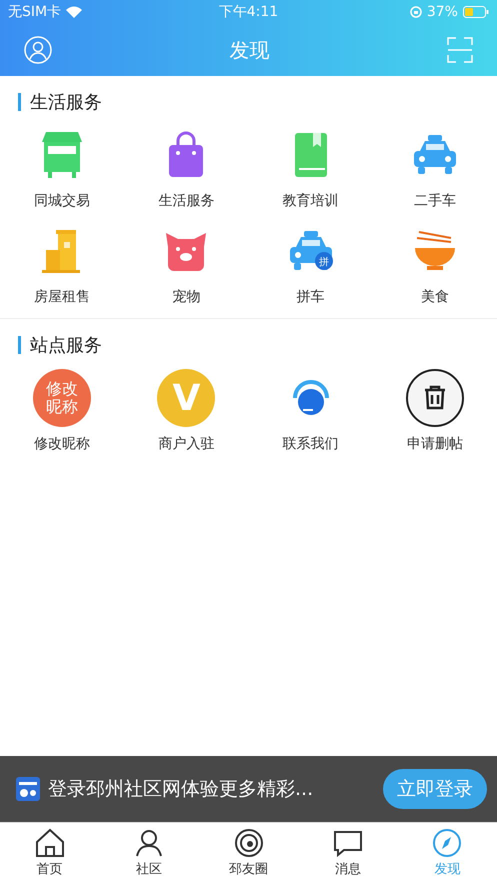 The image size is (497, 883). What do you see at coordinates (149, 853) in the screenshot?
I see `tab: 社区` at bounding box center [149, 853].